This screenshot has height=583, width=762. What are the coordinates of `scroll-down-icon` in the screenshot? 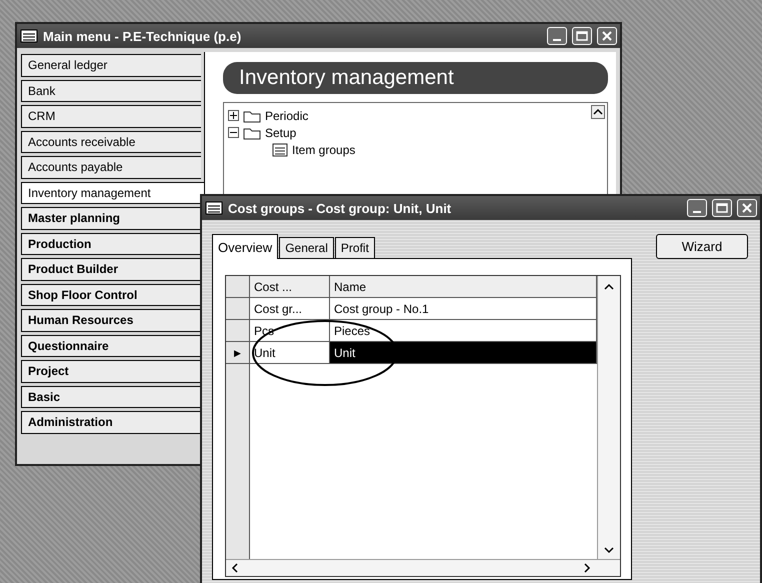 It's located at (609, 550).